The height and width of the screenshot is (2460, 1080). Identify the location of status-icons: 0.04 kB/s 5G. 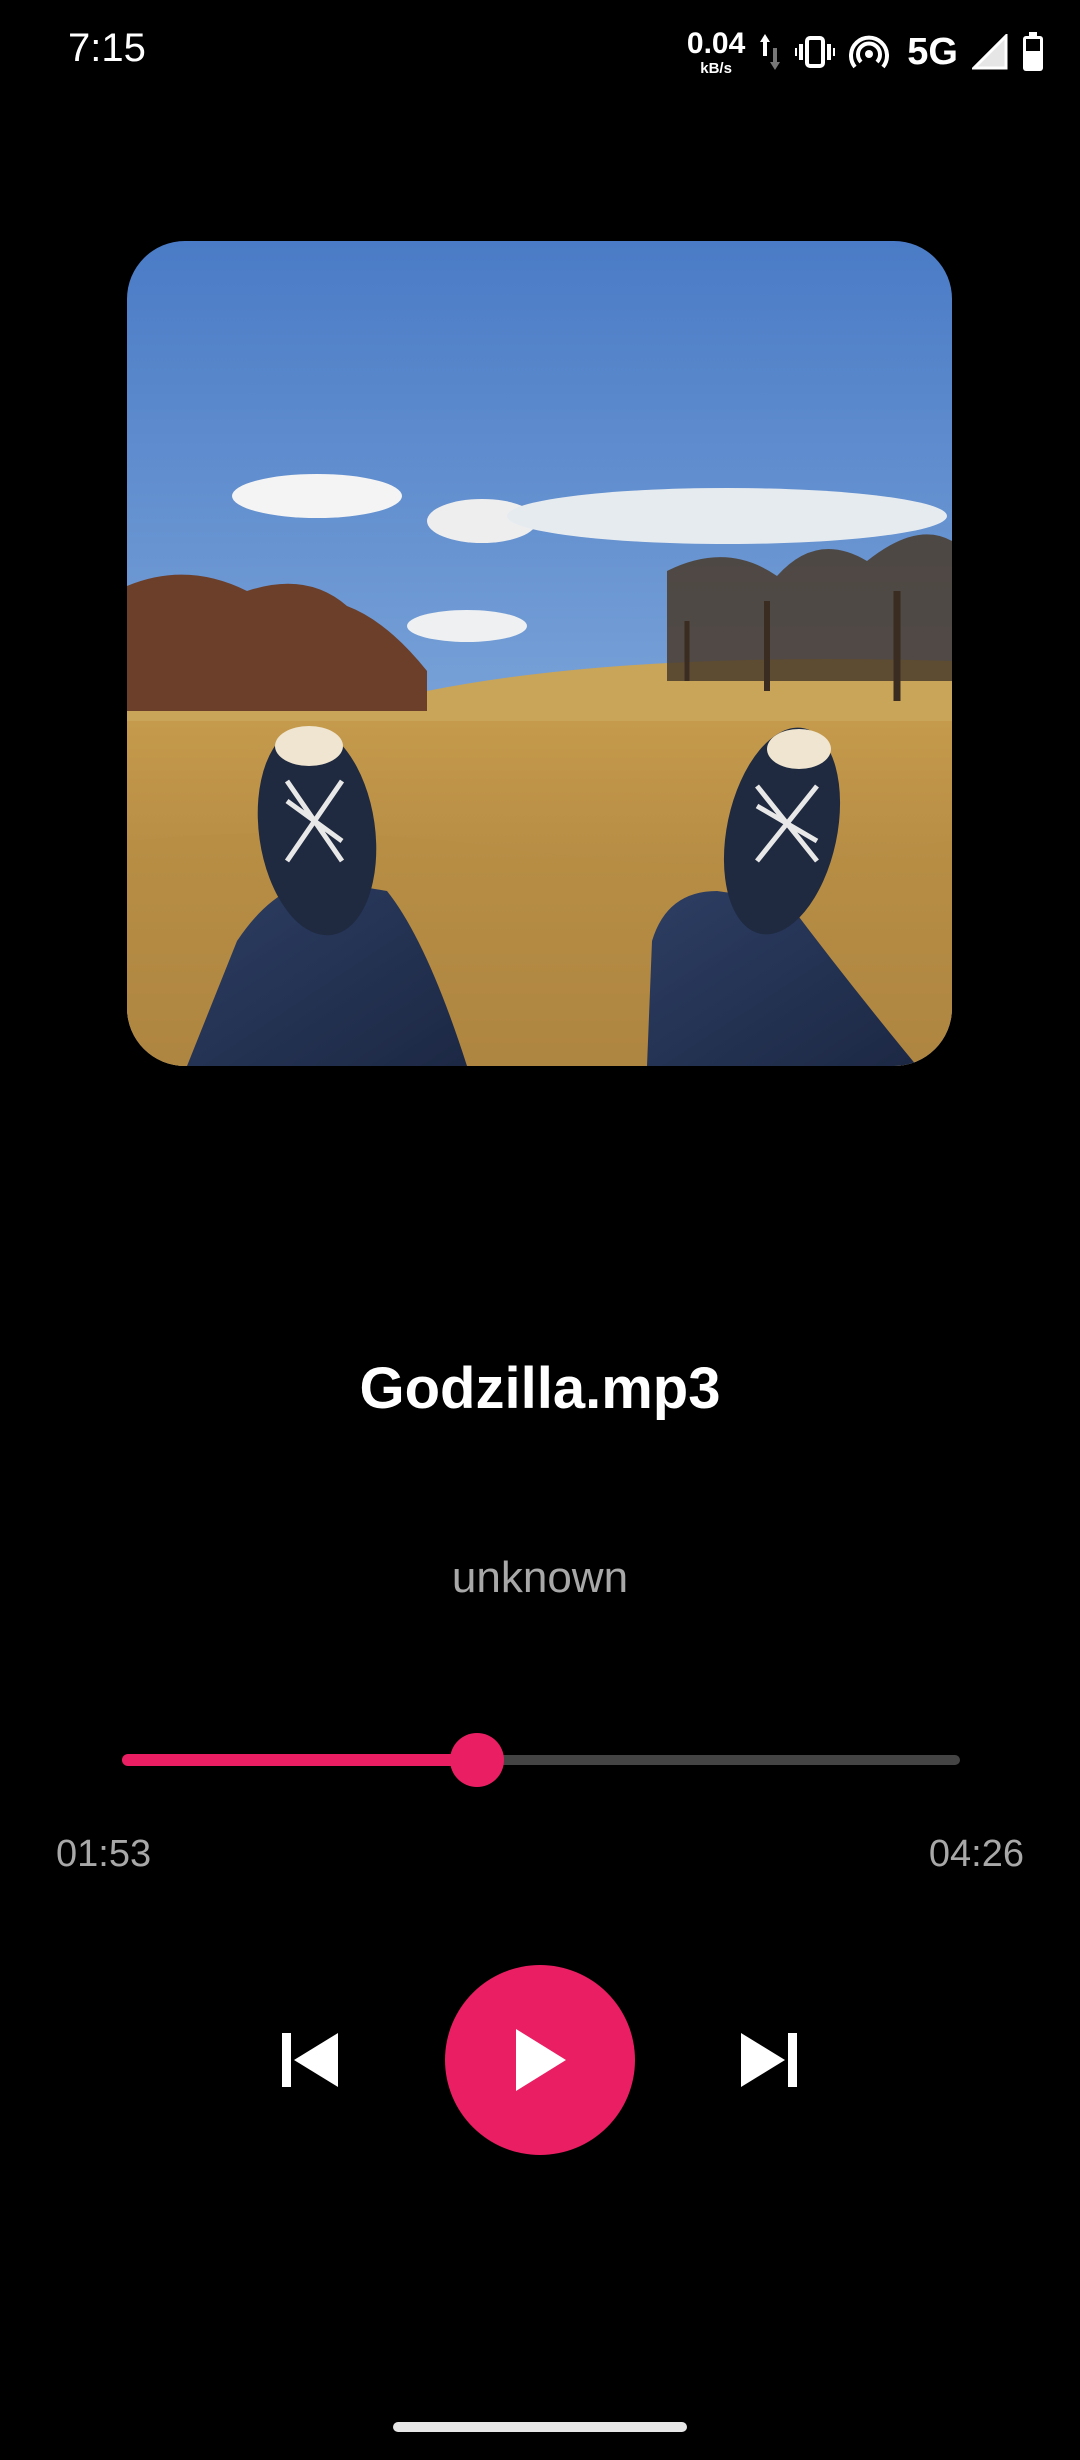
(865, 52).